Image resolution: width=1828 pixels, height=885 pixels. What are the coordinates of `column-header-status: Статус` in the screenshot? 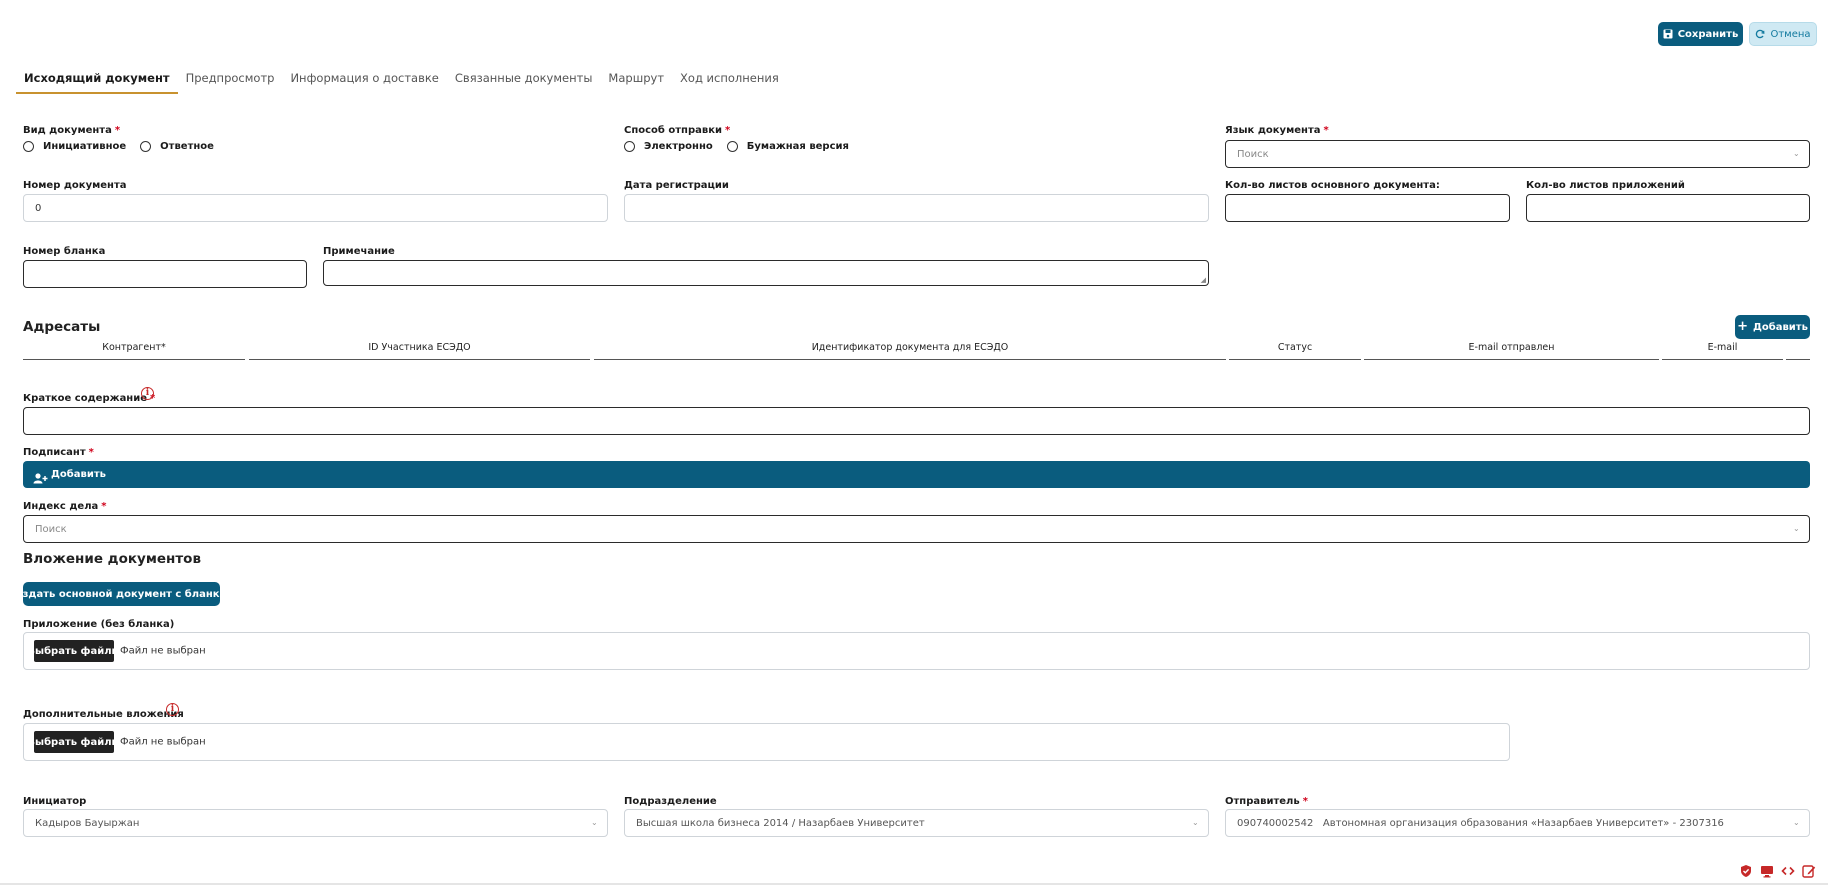 It's located at (1295, 349).